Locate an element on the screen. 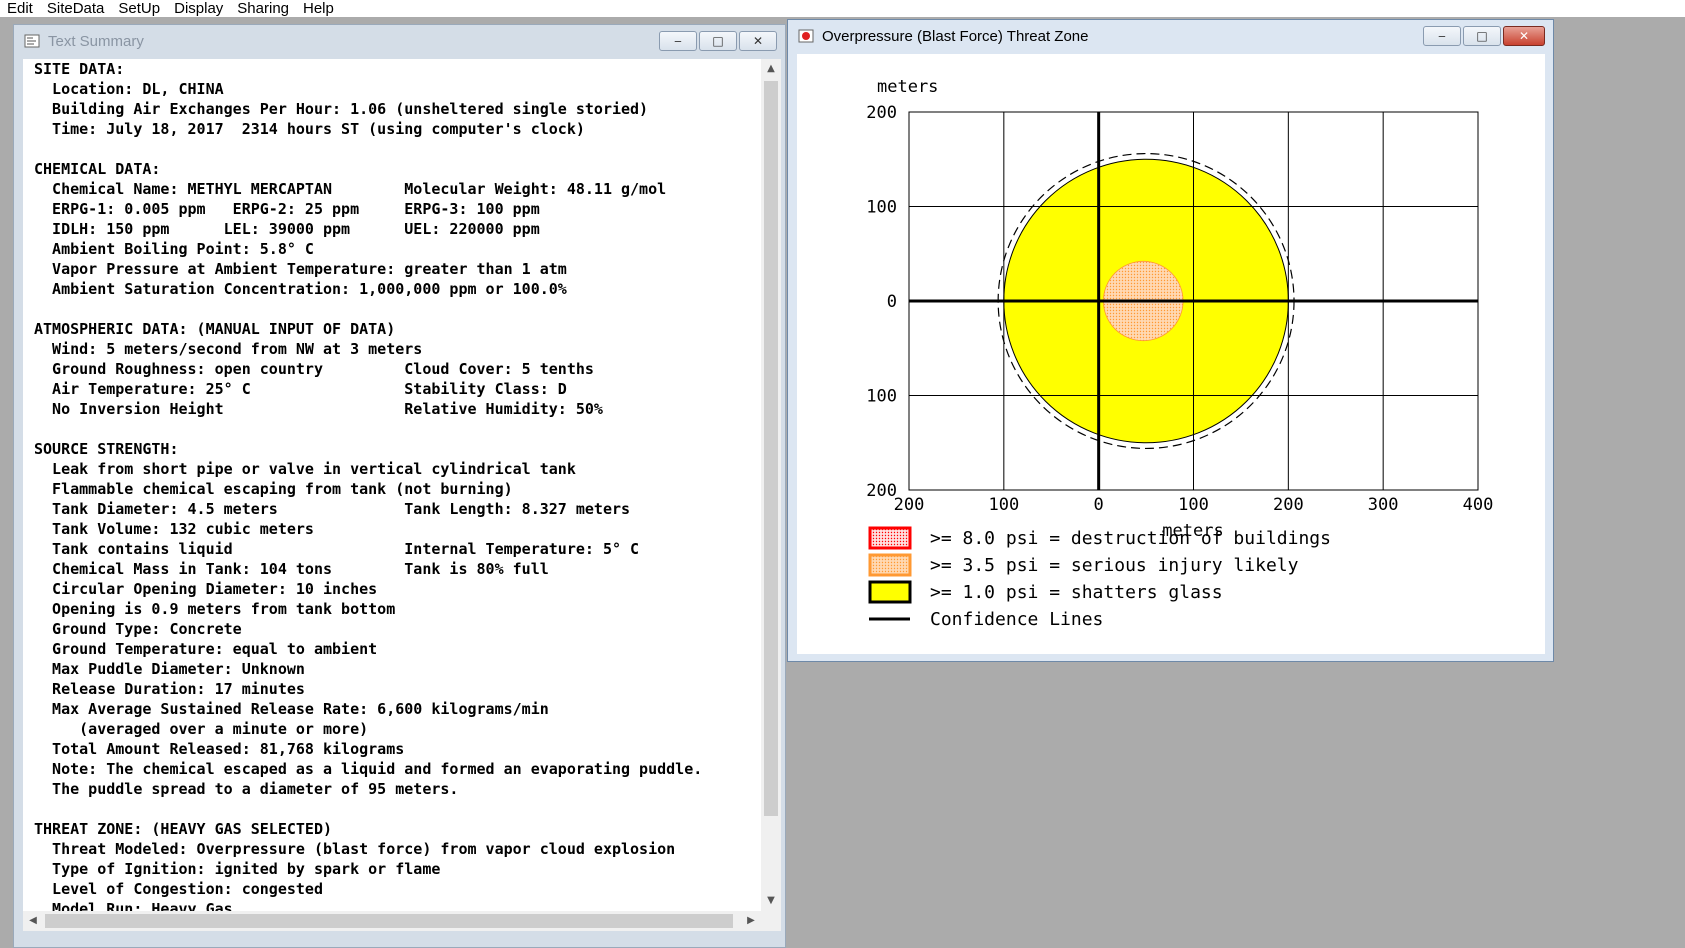 The width and height of the screenshot is (1685, 948). legend-label: Confidence Lines is located at coordinates (1016, 619).